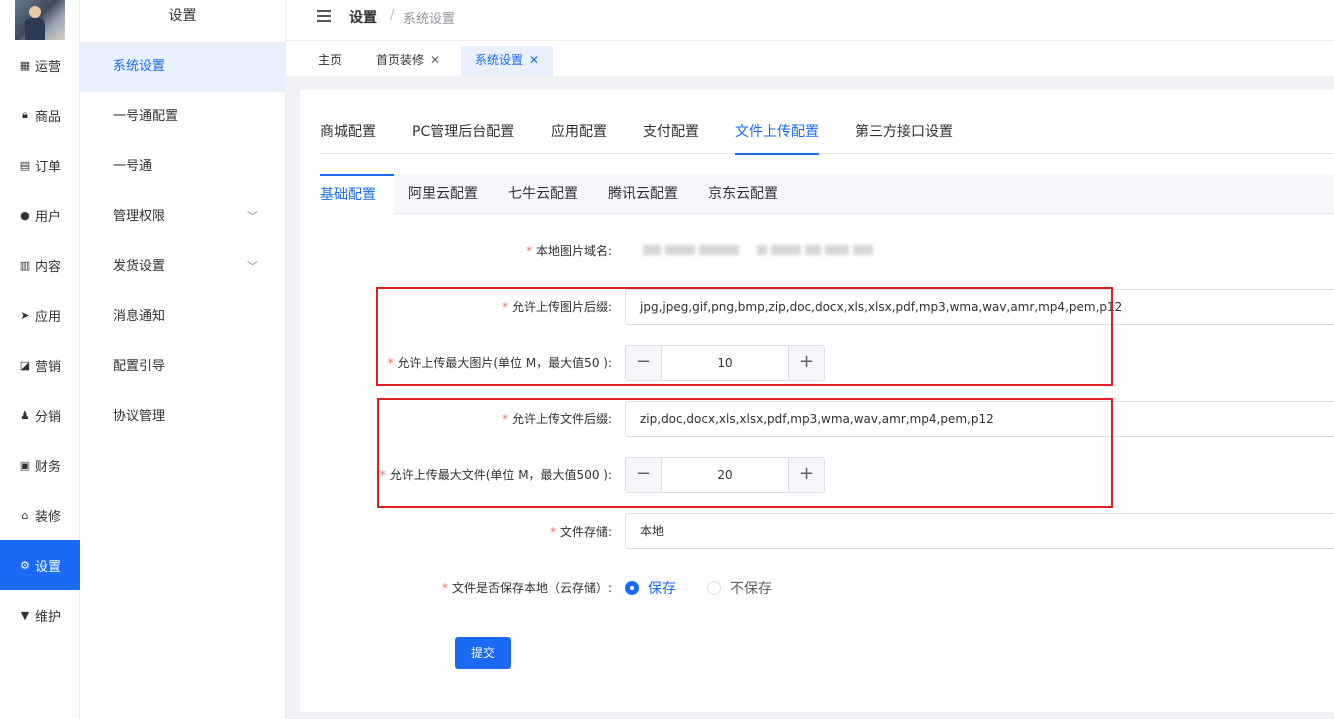 This screenshot has height=719, width=1334. Describe the element at coordinates (643, 194) in the screenshot. I see `subtab-tencent: 腾讯云配置` at that location.